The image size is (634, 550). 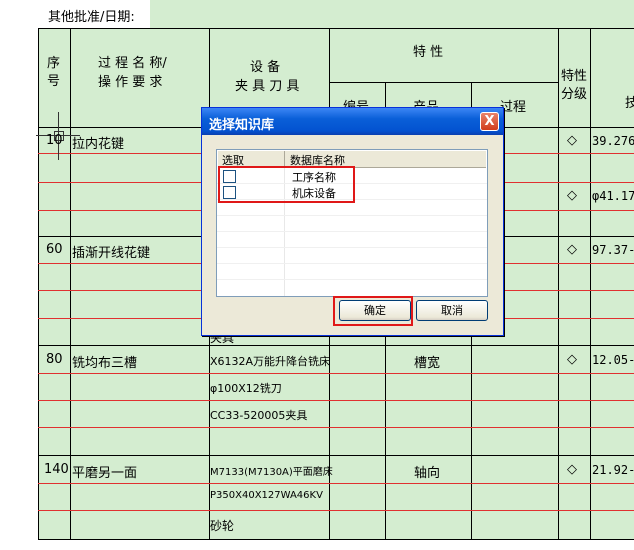 What do you see at coordinates (613, 360) in the screenshot?
I see `row-spec: 12.05-1` at bounding box center [613, 360].